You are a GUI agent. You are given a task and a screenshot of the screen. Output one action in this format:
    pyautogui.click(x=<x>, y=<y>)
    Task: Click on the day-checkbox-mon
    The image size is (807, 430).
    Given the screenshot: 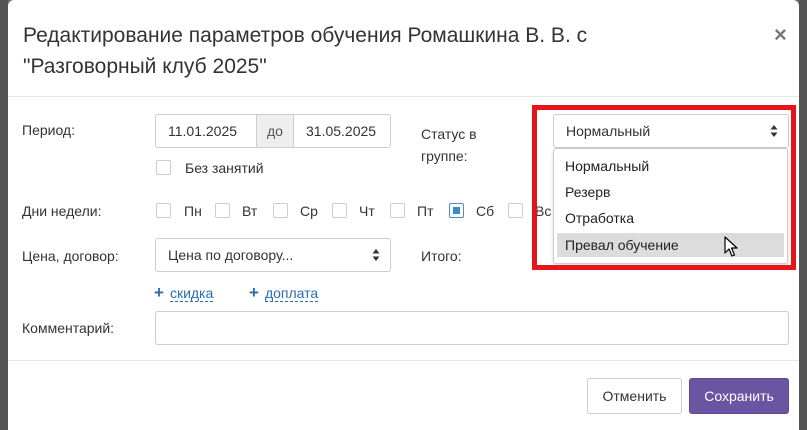 What is the action you would take?
    pyautogui.click(x=163, y=210)
    